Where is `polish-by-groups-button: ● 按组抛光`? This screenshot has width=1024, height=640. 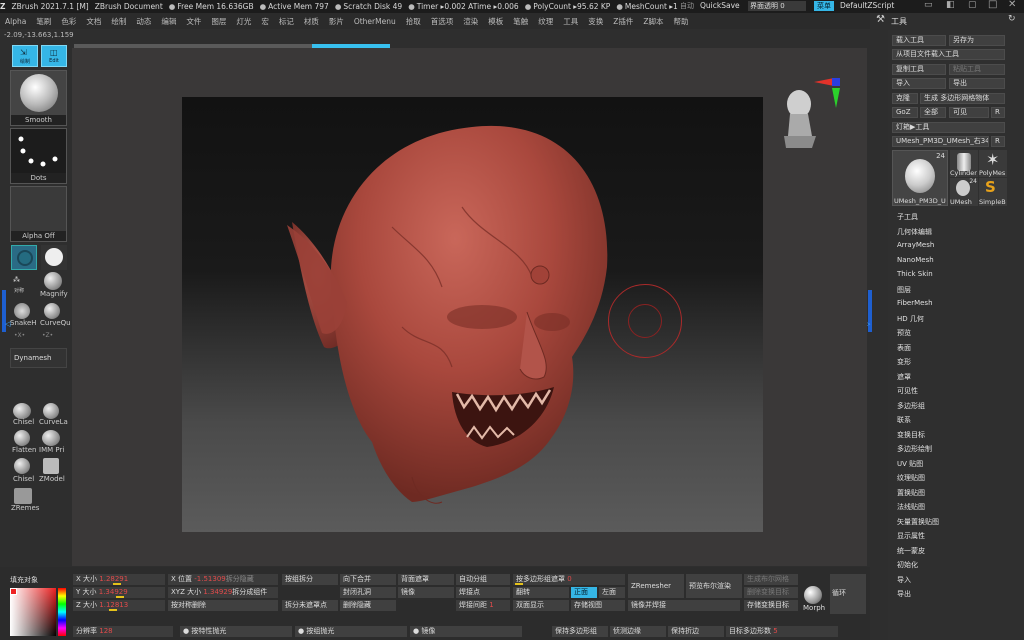
polish-by-groups-button: ● 按组抛光 is located at coordinates (351, 631).